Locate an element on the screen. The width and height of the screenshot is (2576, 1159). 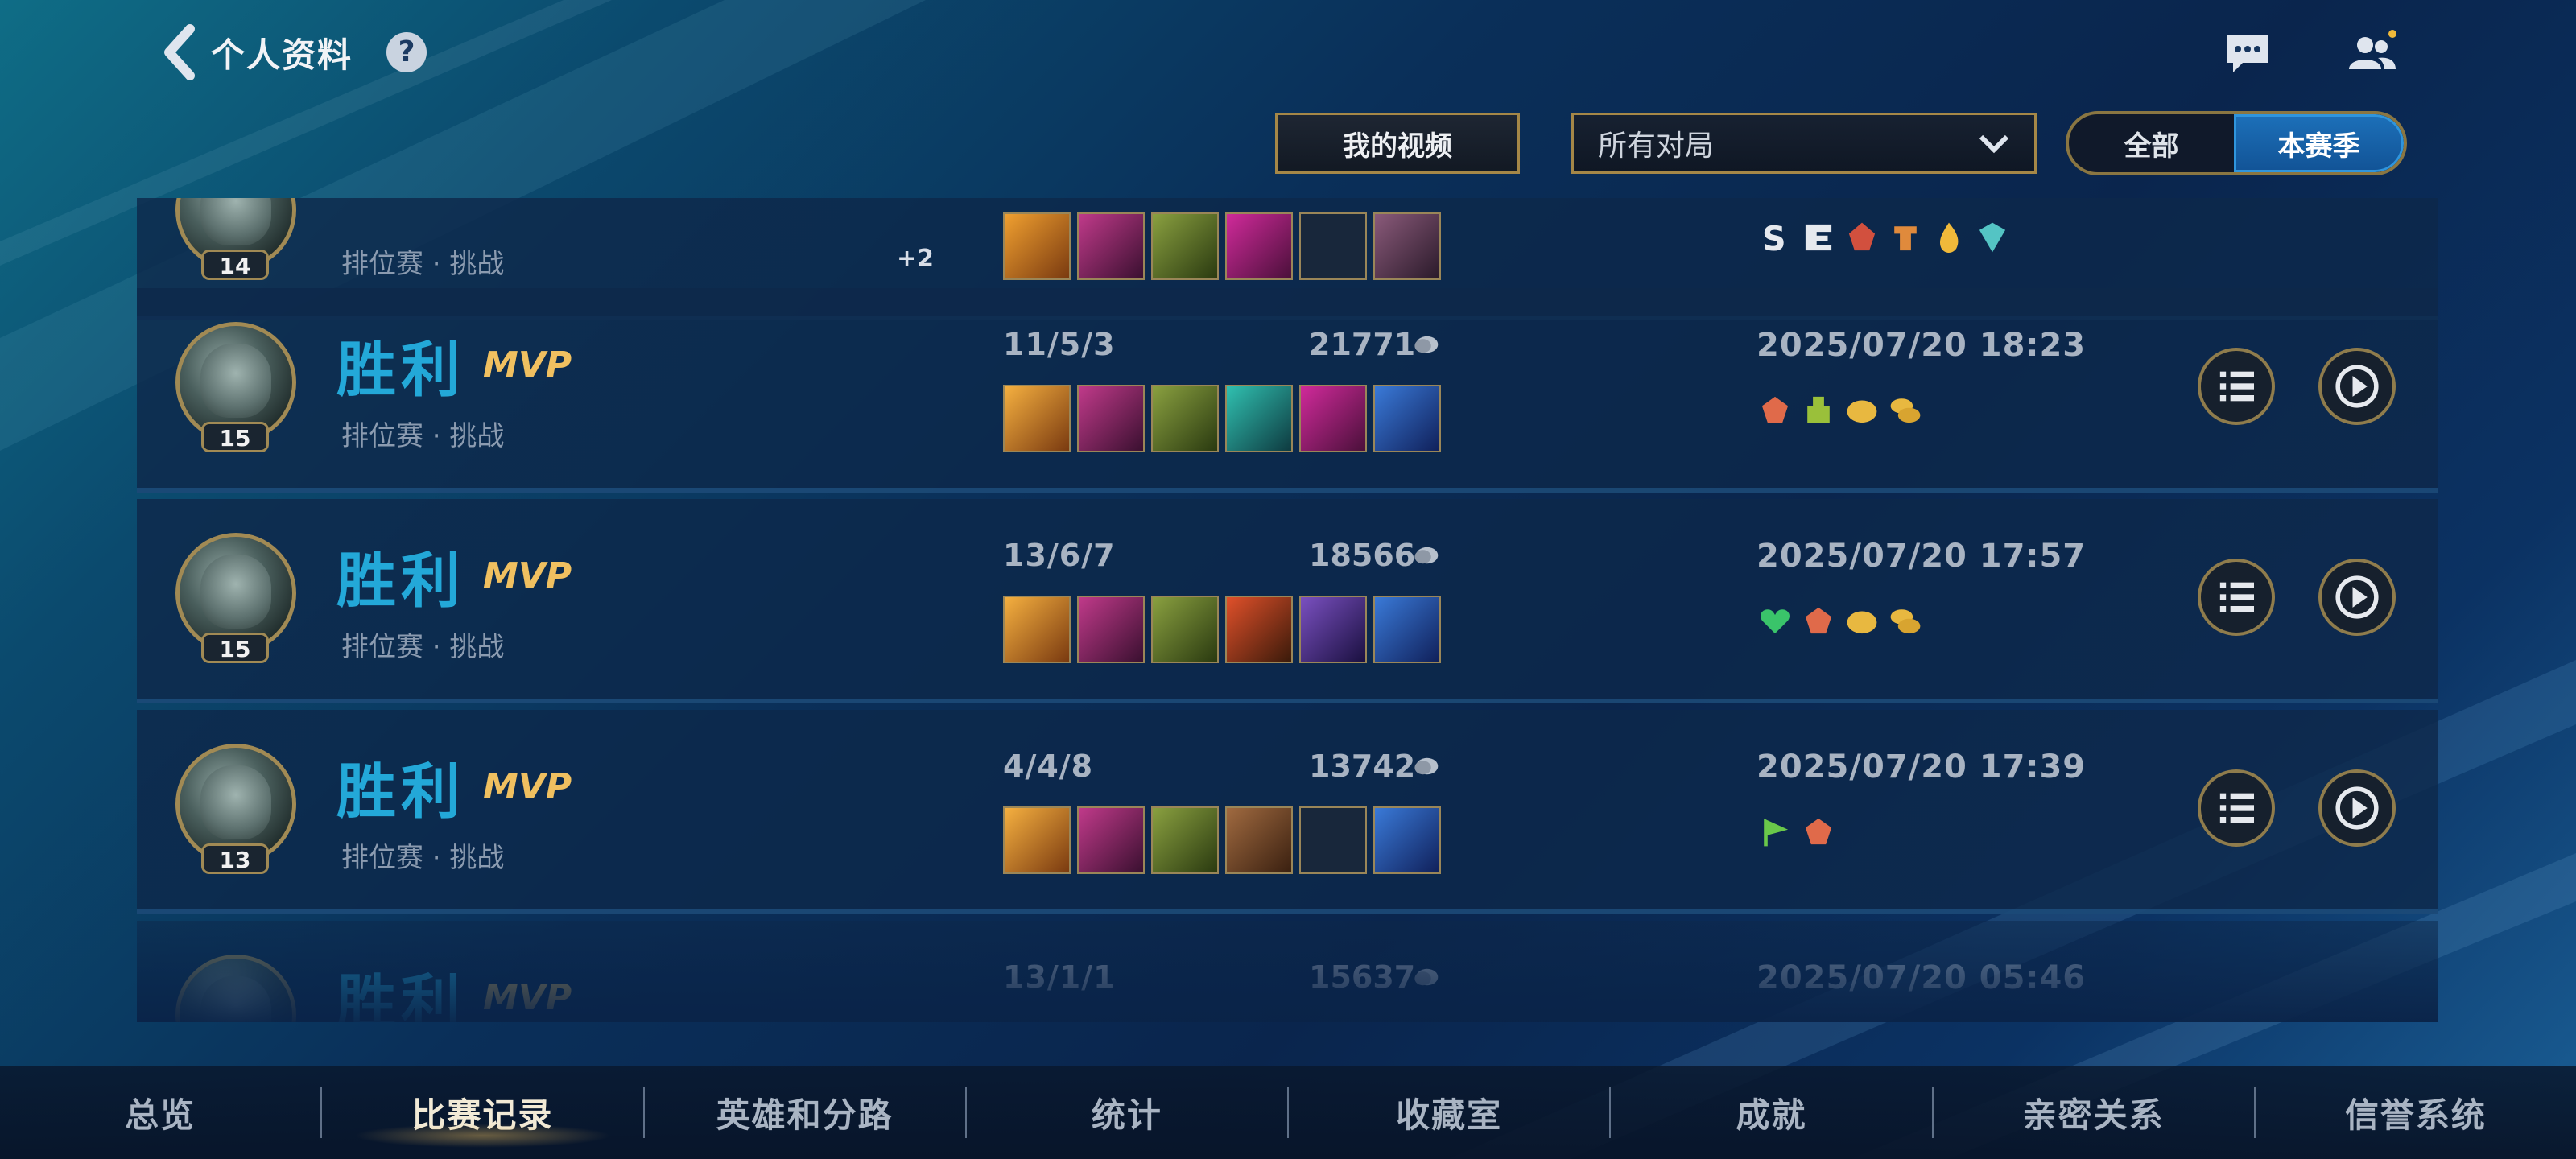
flame-badge-icon is located at coordinates (1948, 237).